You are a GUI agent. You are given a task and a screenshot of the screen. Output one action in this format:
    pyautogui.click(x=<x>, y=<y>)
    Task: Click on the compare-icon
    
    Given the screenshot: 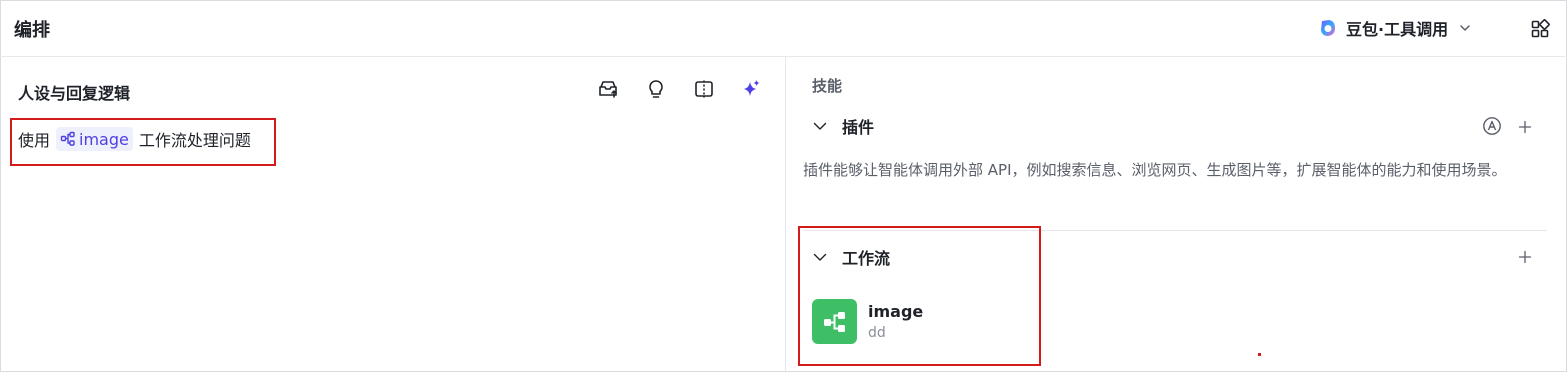 What is the action you would take?
    pyautogui.click(x=704, y=89)
    